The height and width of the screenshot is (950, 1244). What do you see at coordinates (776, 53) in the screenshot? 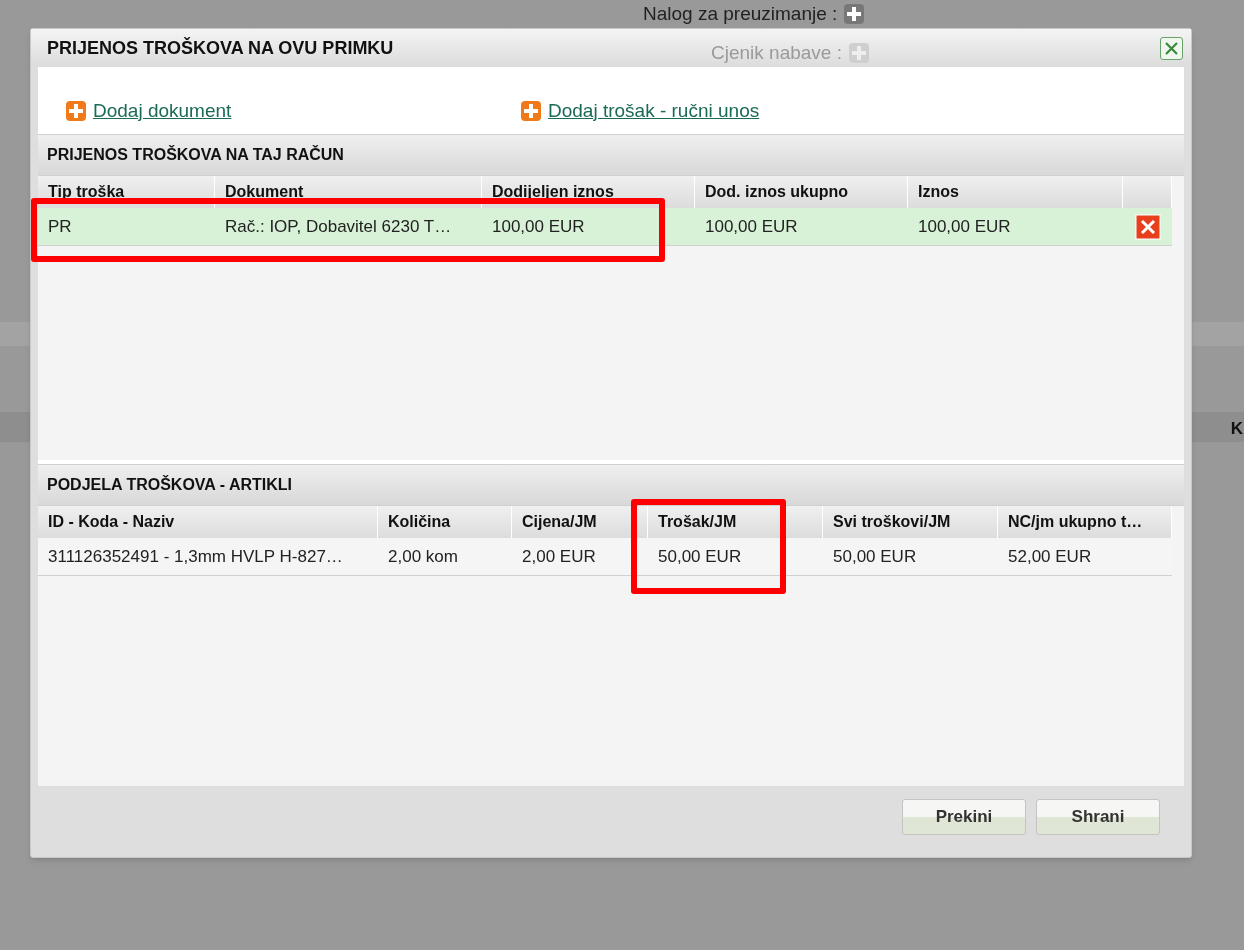
I see `field-label: Cjenik nabave :` at bounding box center [776, 53].